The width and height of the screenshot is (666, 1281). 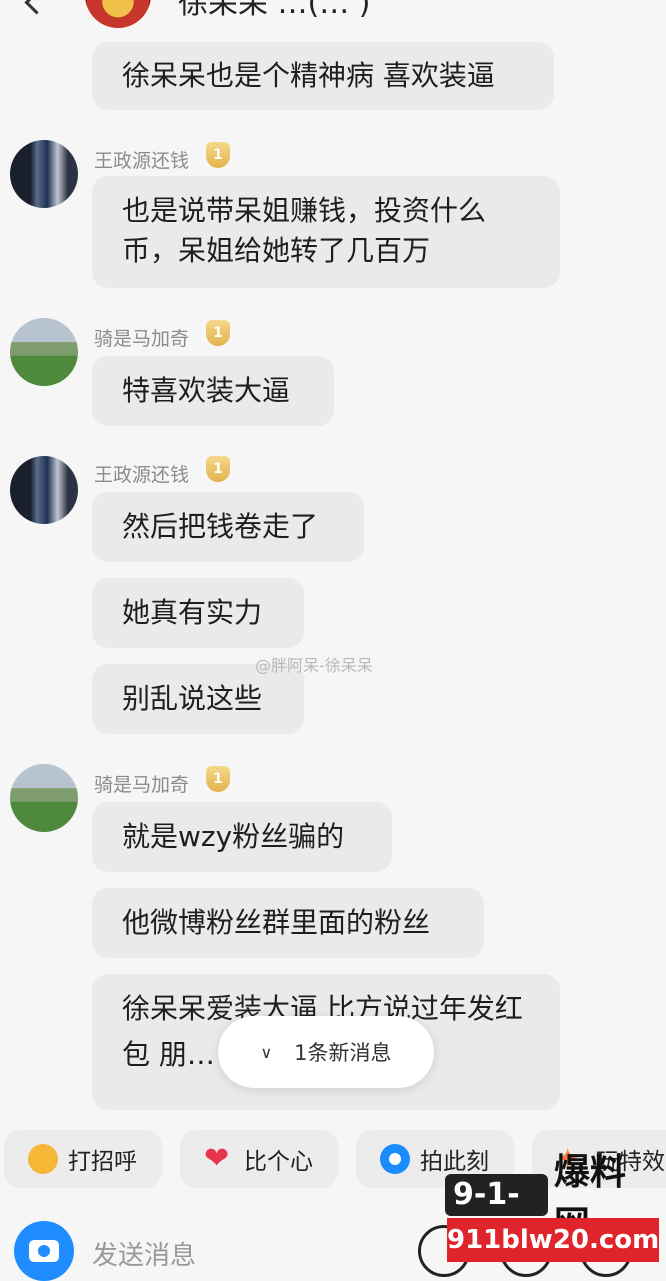 What do you see at coordinates (314, 665) in the screenshot?
I see `weibo-watermark: @胖阿呆-徐呆呆` at bounding box center [314, 665].